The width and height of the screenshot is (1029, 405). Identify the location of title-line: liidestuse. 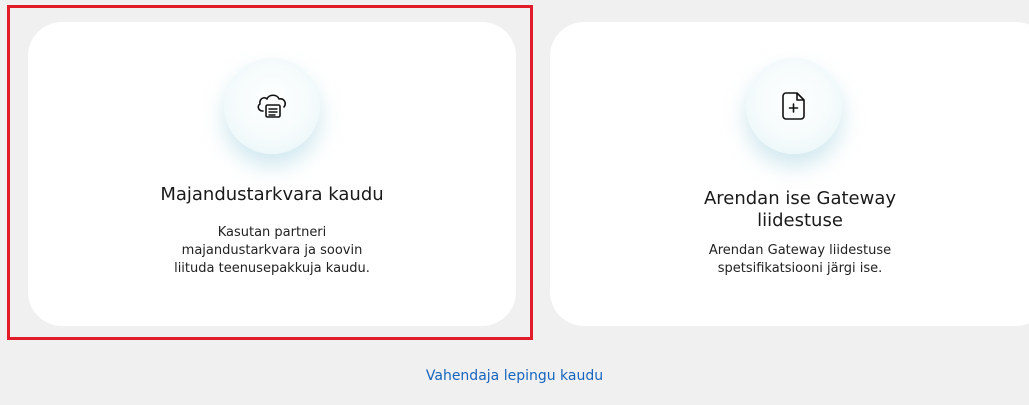
(800, 220).